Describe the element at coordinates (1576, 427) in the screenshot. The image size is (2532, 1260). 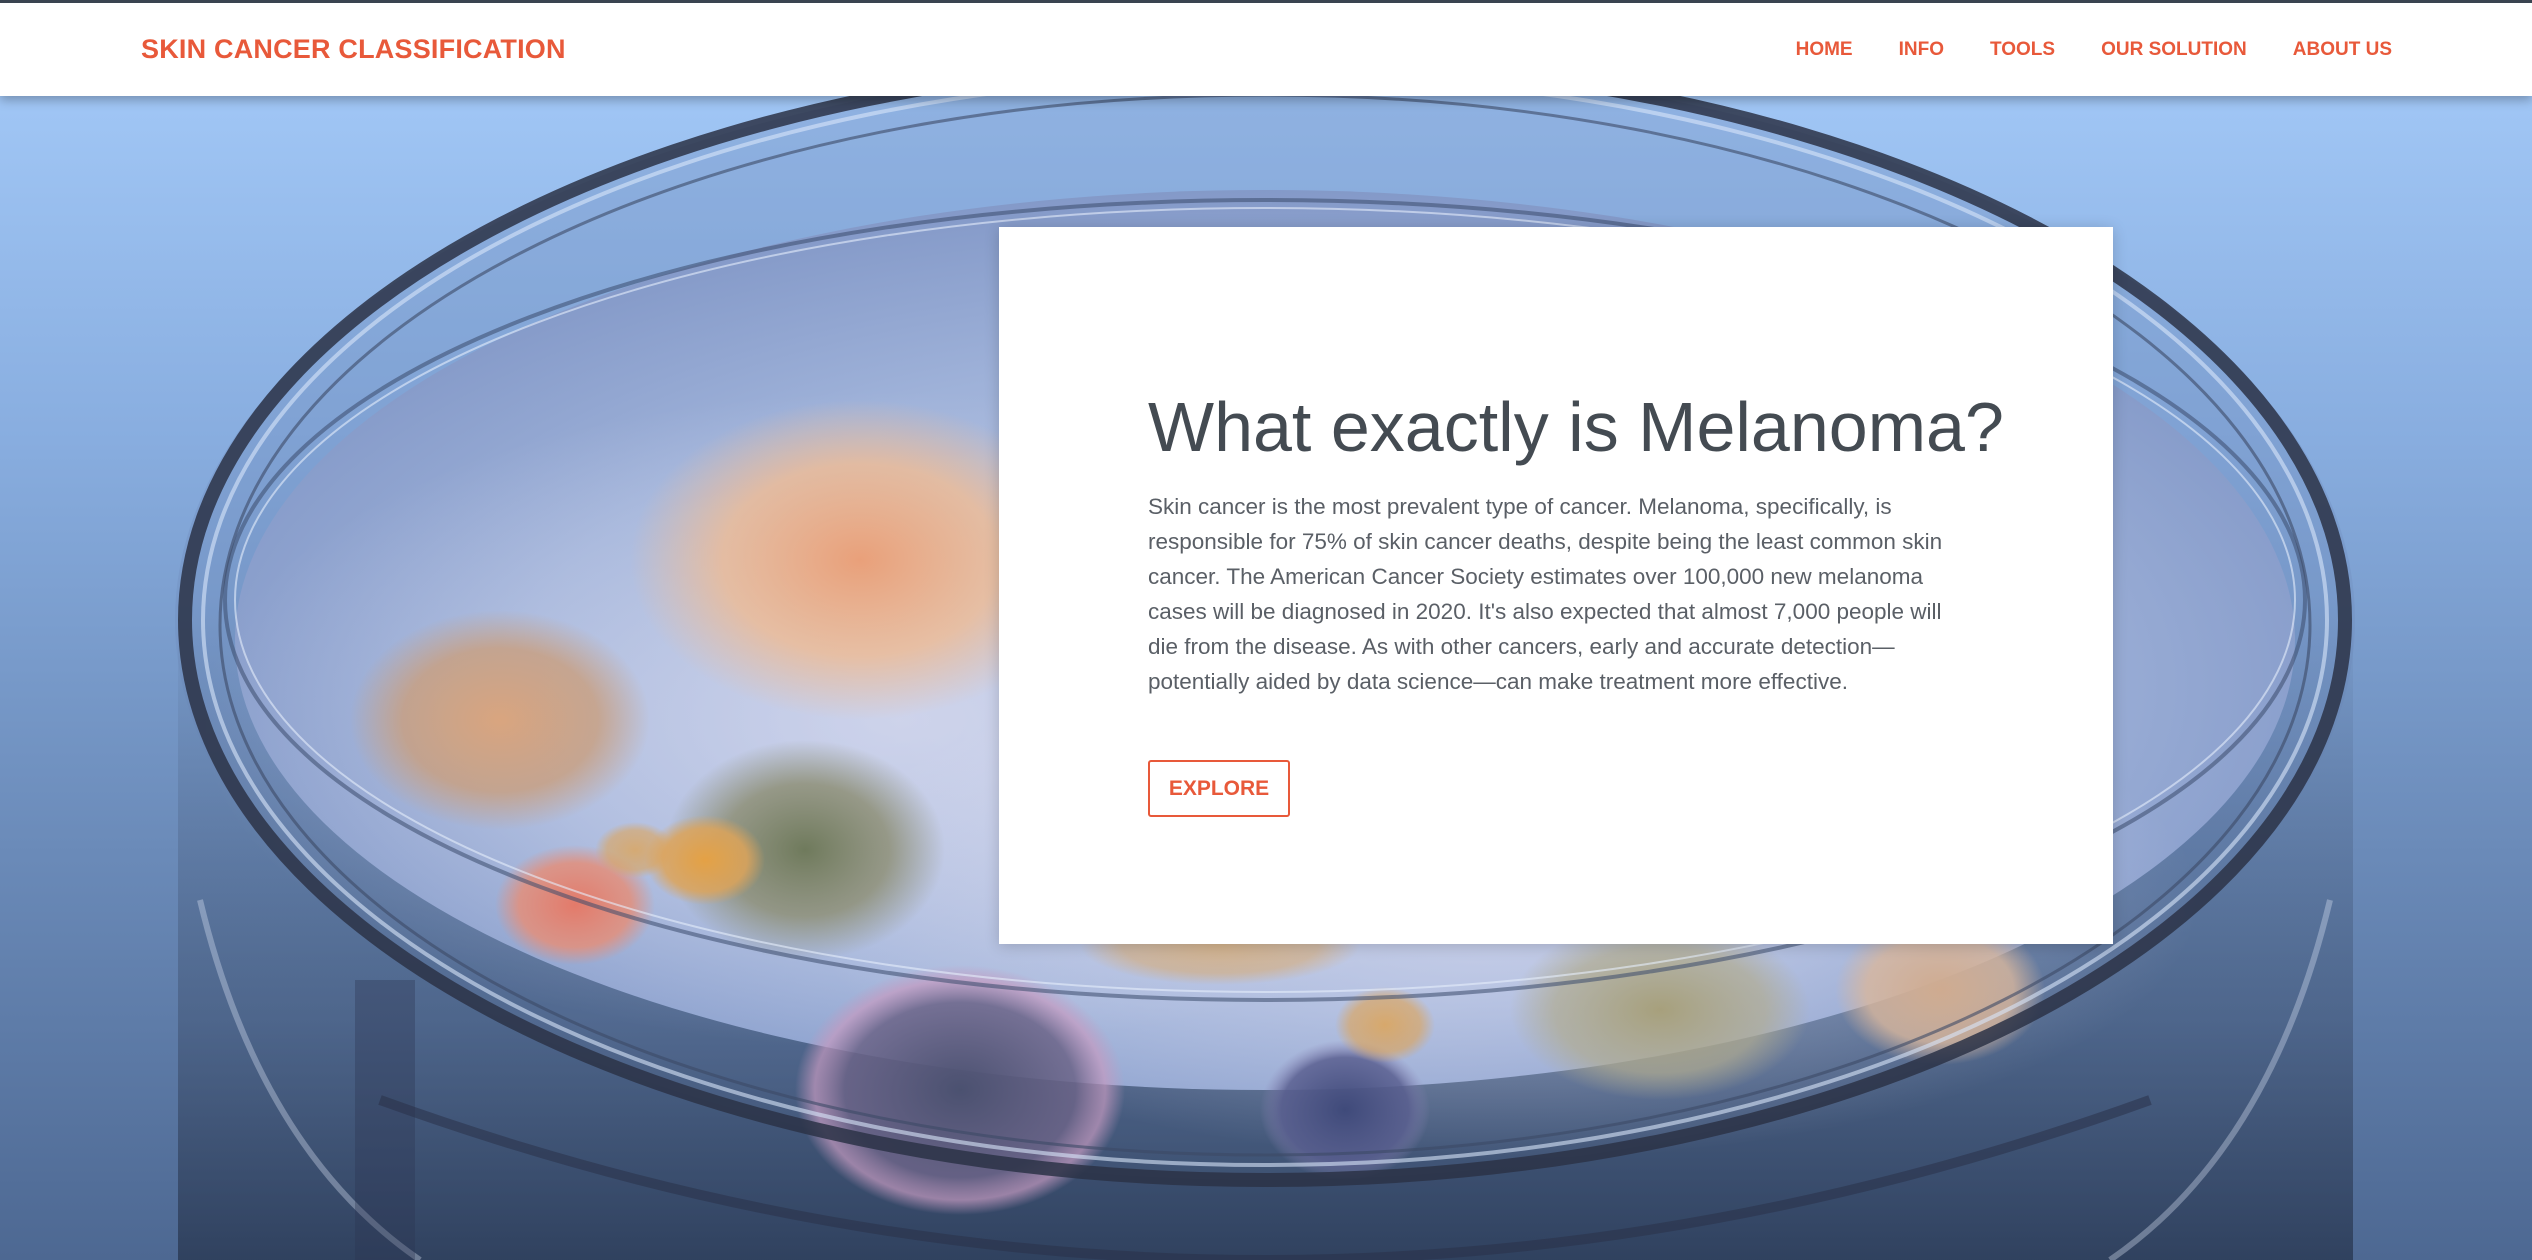
I see `card-title: What exactly is Melanoma?` at that location.